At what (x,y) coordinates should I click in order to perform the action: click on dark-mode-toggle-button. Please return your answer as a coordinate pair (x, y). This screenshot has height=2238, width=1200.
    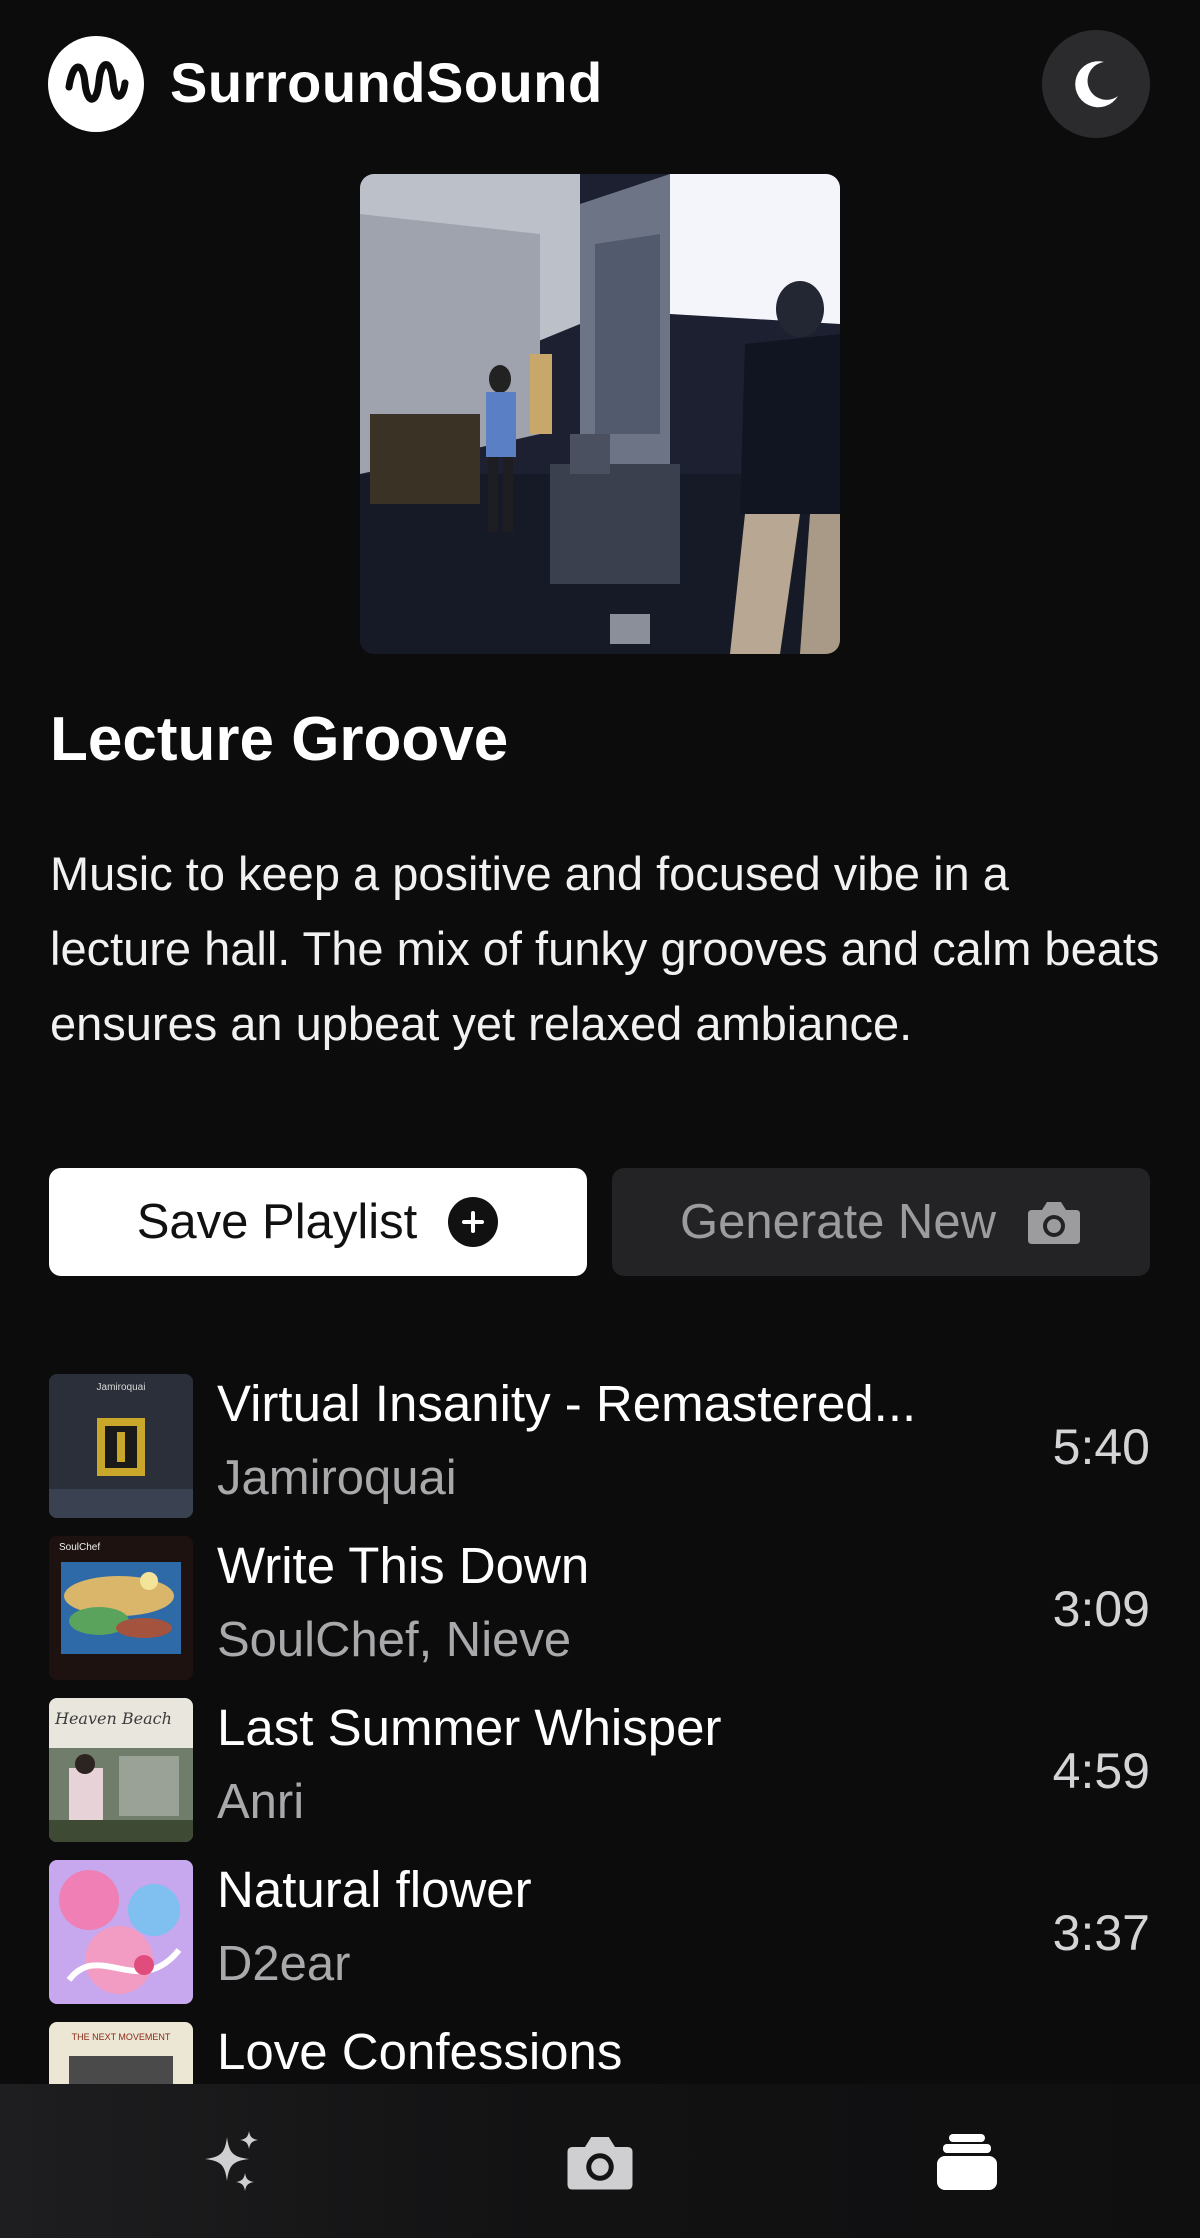
    Looking at the image, I should click on (1096, 84).